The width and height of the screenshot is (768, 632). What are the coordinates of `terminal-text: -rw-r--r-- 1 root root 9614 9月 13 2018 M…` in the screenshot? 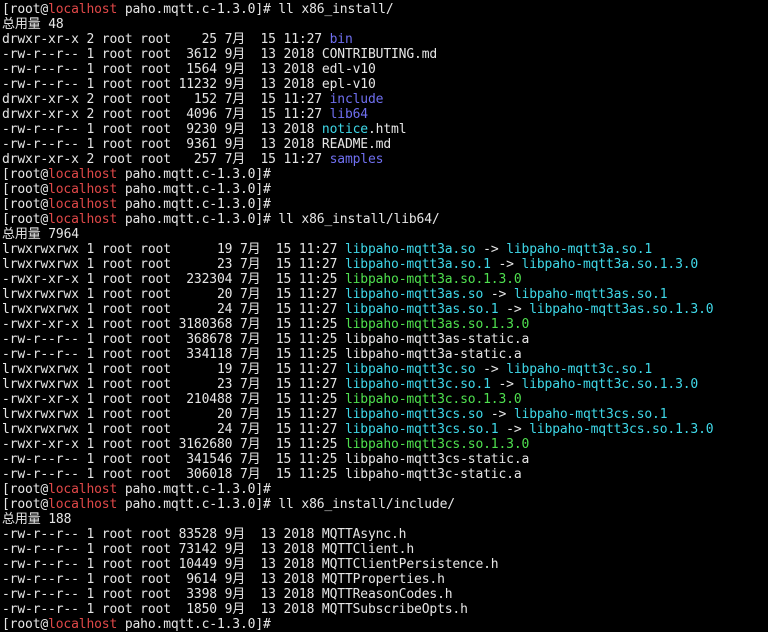 It's located at (223, 579).